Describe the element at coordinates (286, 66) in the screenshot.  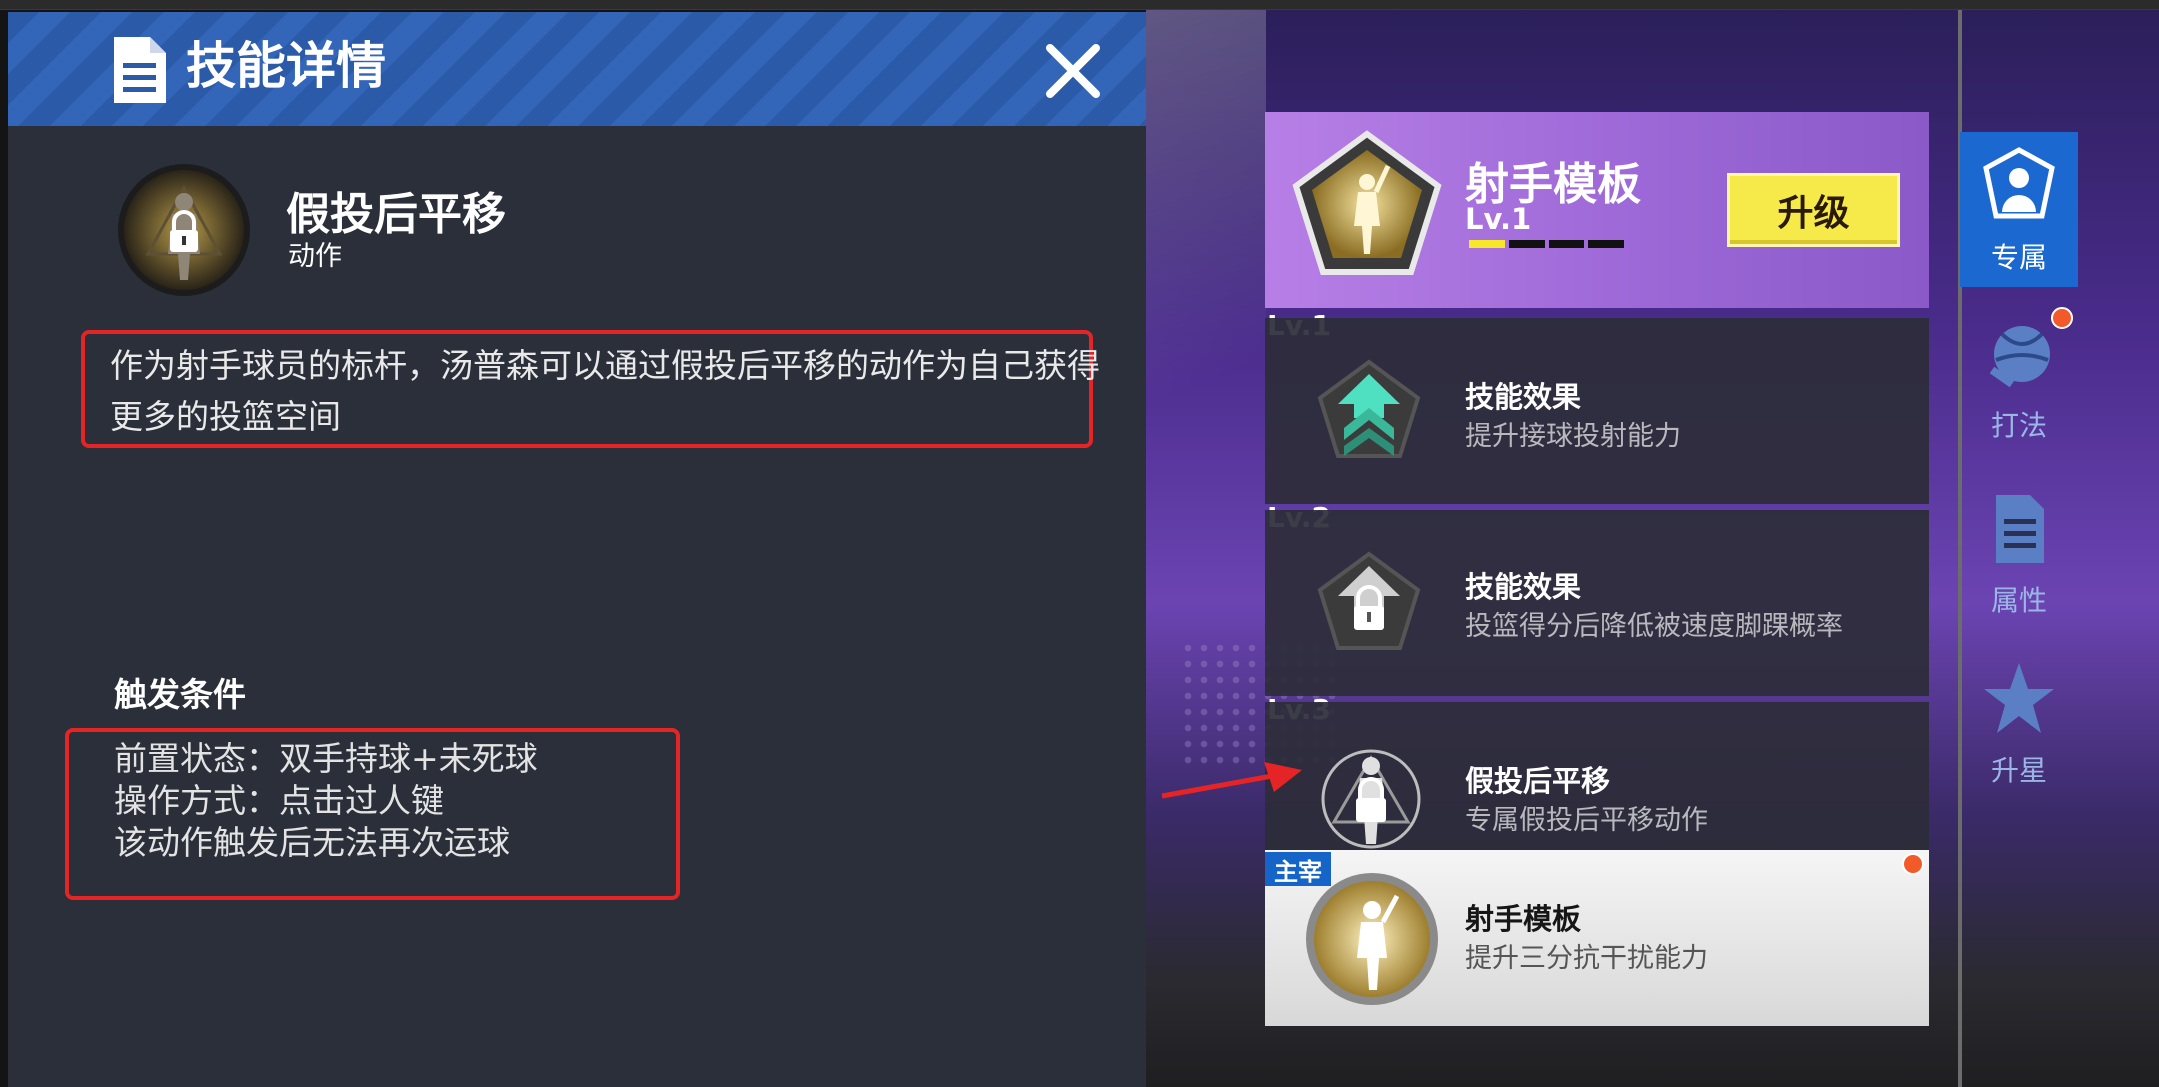
I see `detail-title: 技能详情` at that location.